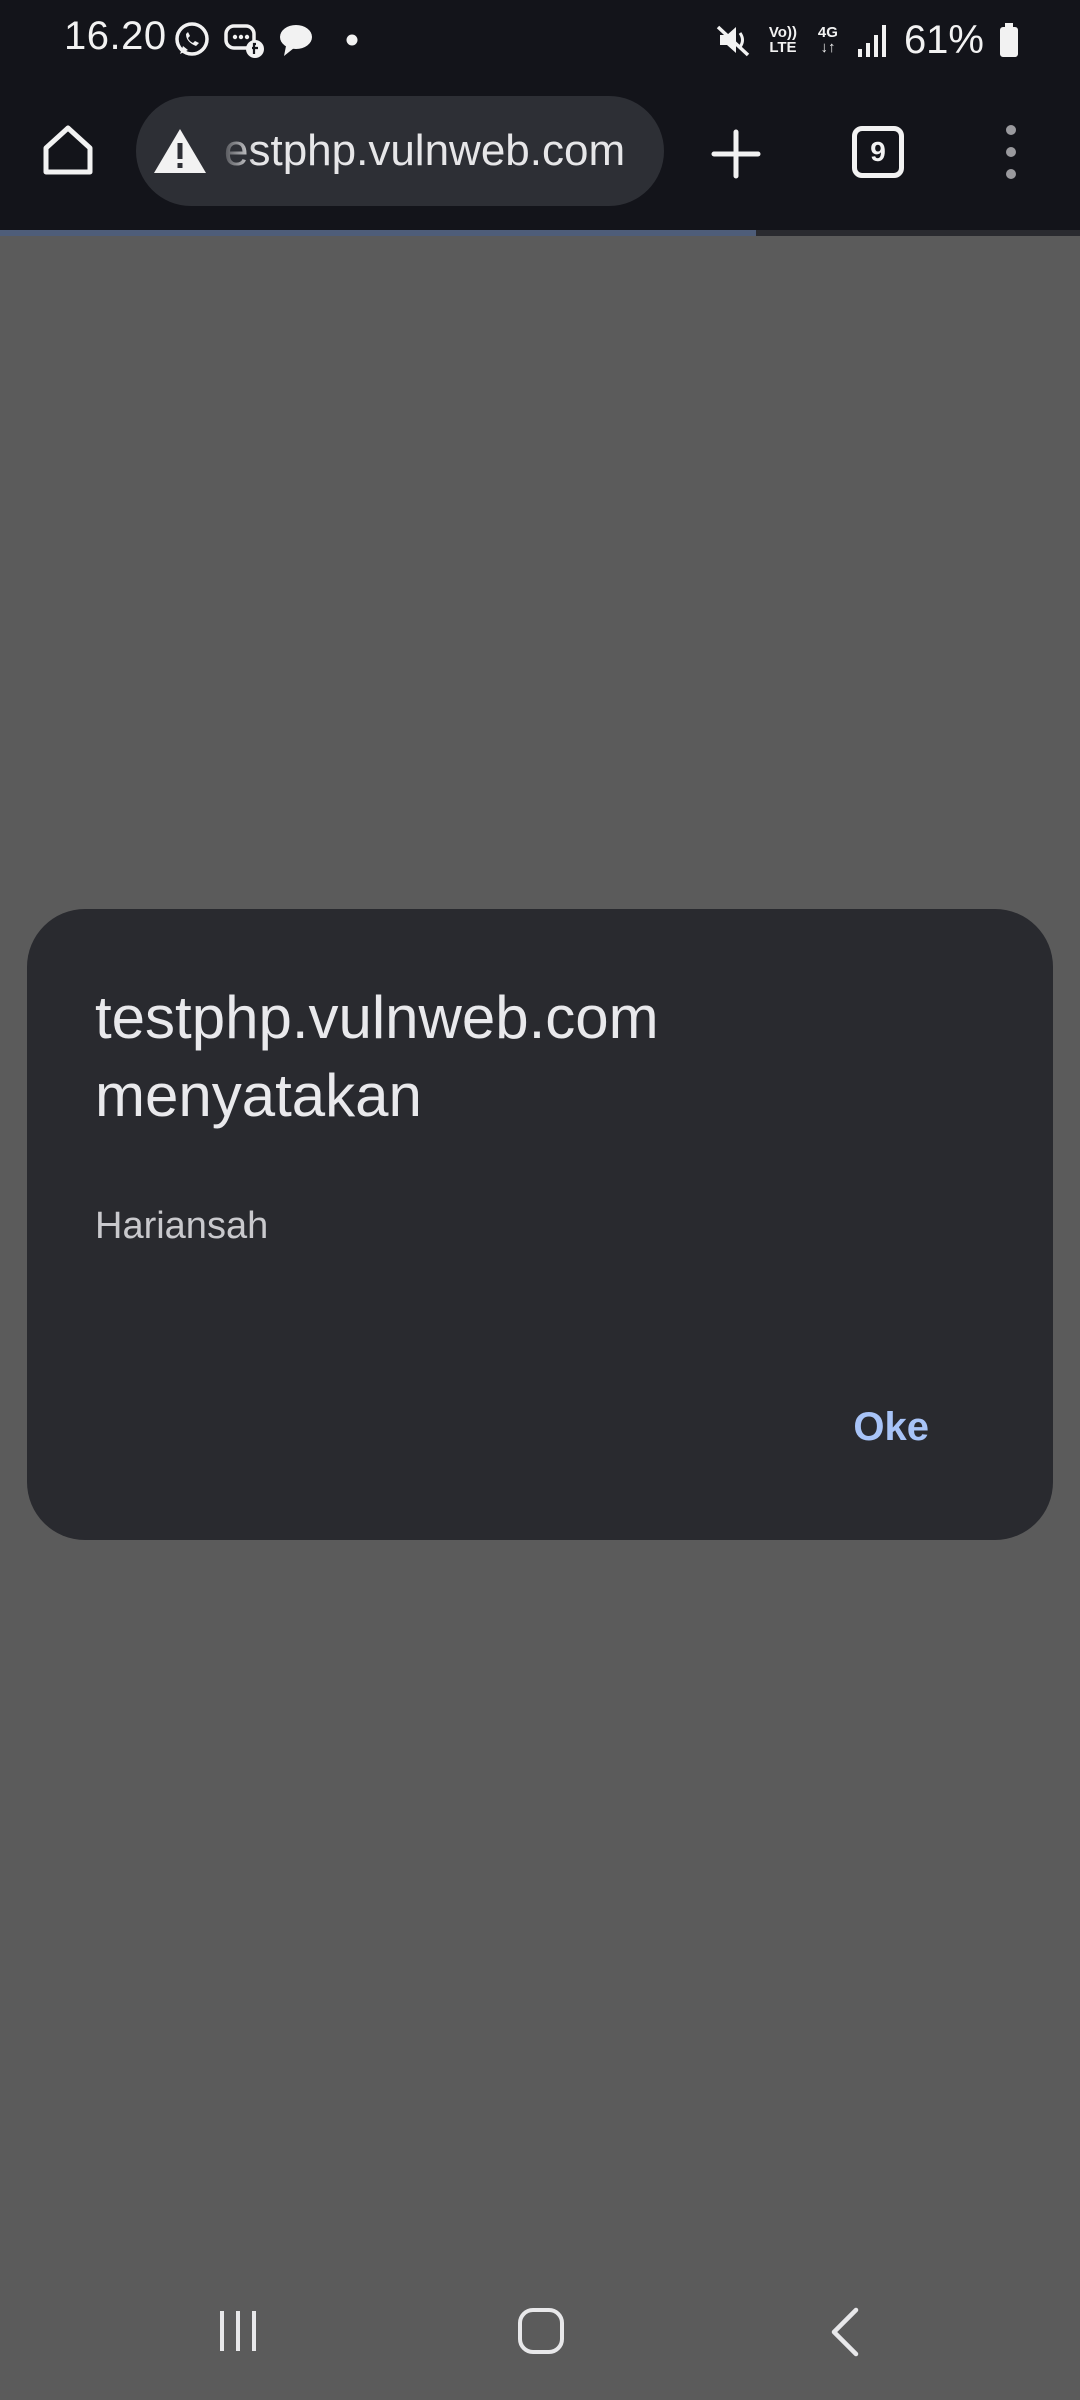 This screenshot has height=2400, width=1080. I want to click on system-nav-bar, so click(540, 2335).